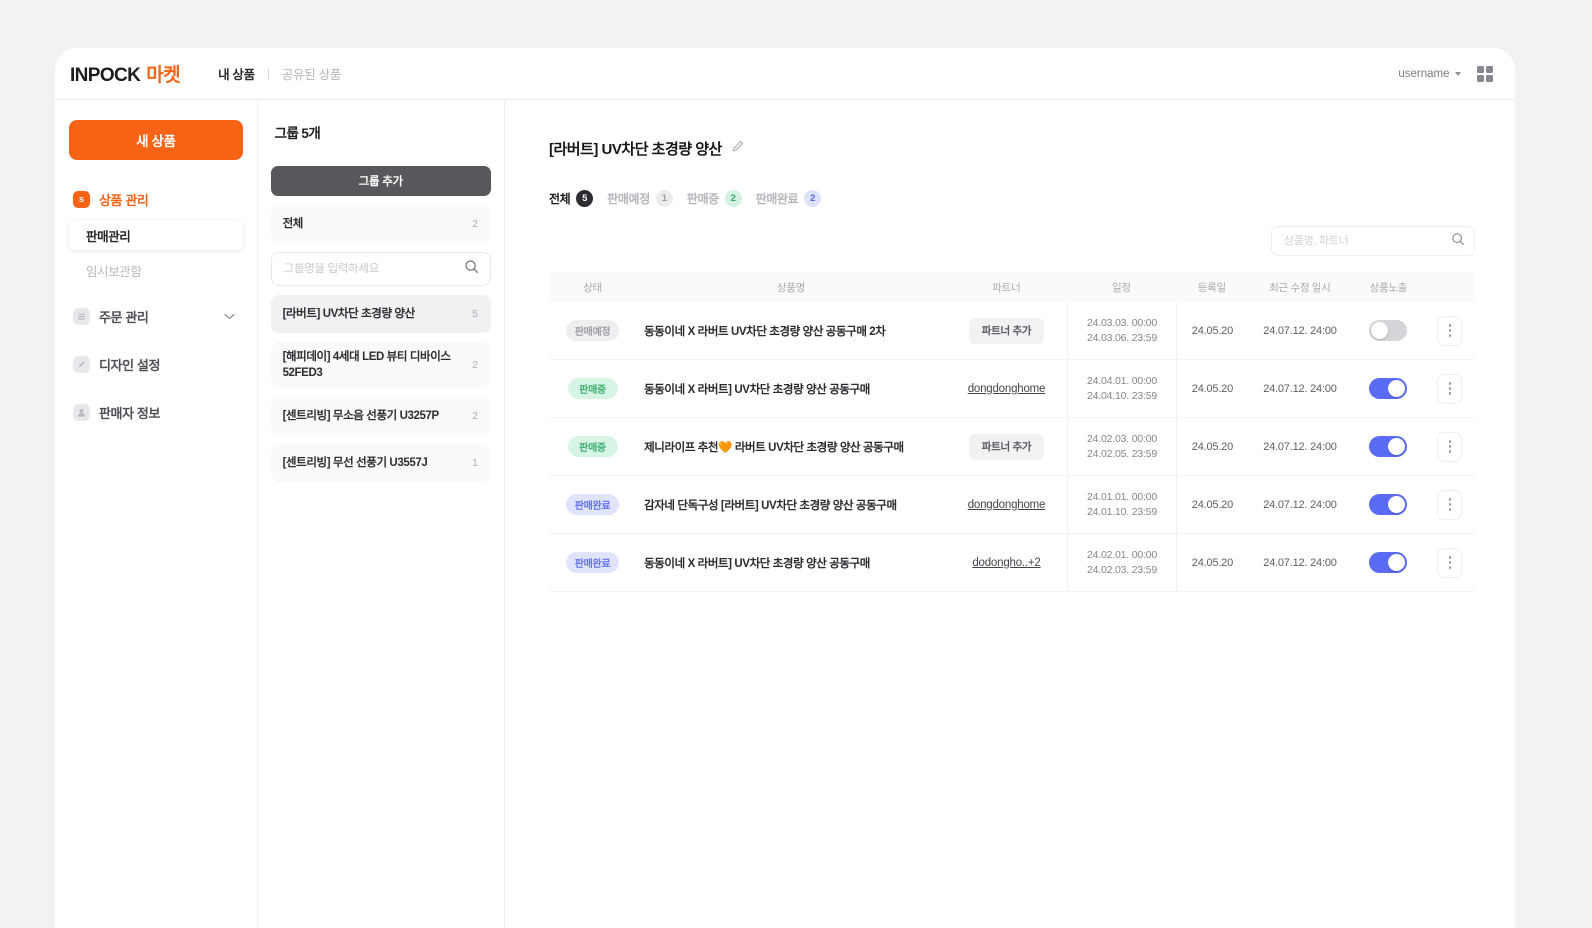  Describe the element at coordinates (592, 446) in the screenshot. I see `cell-status: 판매중` at that location.